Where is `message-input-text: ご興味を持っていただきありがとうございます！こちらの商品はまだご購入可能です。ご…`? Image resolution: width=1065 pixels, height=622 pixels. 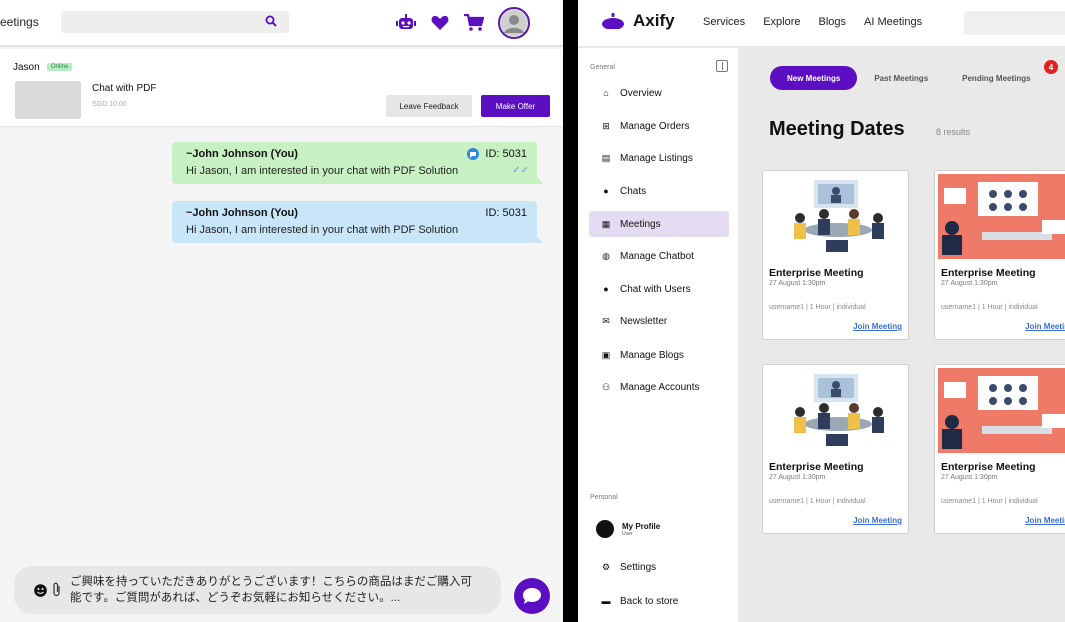 message-input-text: ご興味を持っていただきありがとうございます！こちらの商品はまだご購入可能です。ご… is located at coordinates (271, 590).